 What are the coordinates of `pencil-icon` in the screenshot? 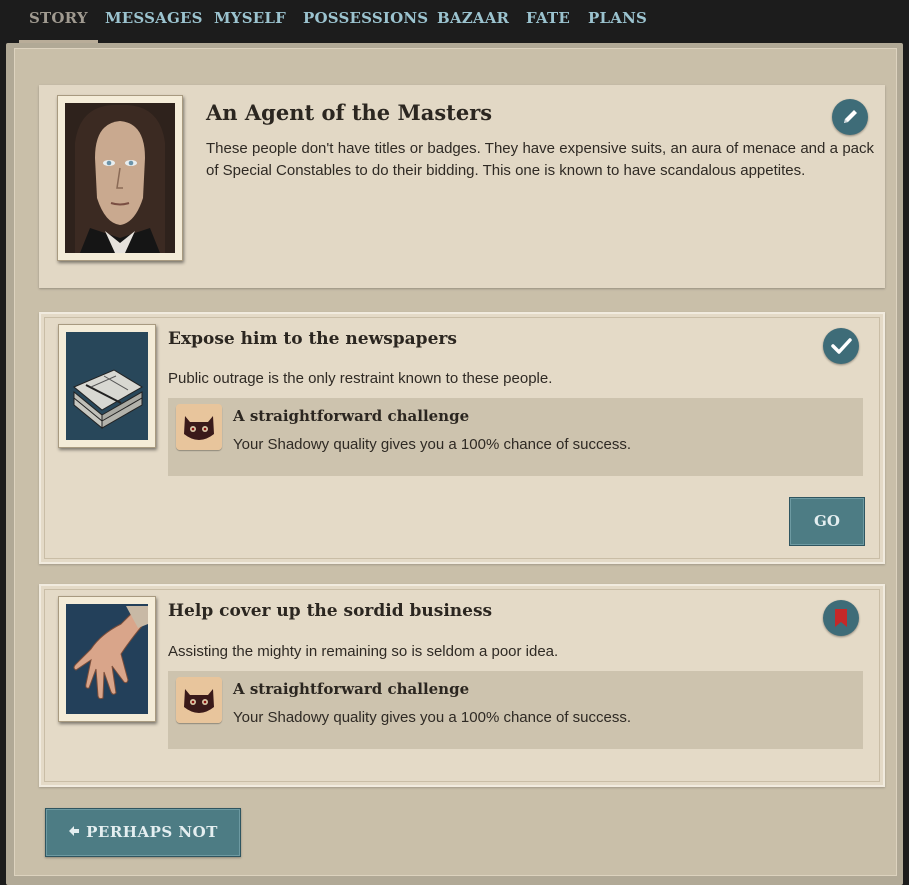 It's located at (850, 116).